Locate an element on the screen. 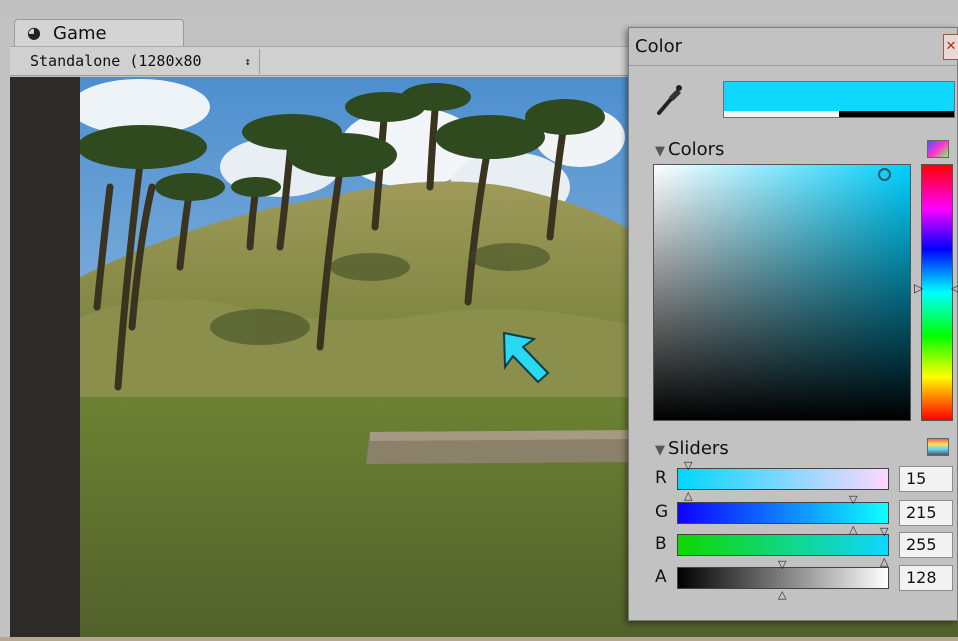 This screenshot has height=641, width=958. hue-arrow-right-icon: ◁ is located at coordinates (954, 288).